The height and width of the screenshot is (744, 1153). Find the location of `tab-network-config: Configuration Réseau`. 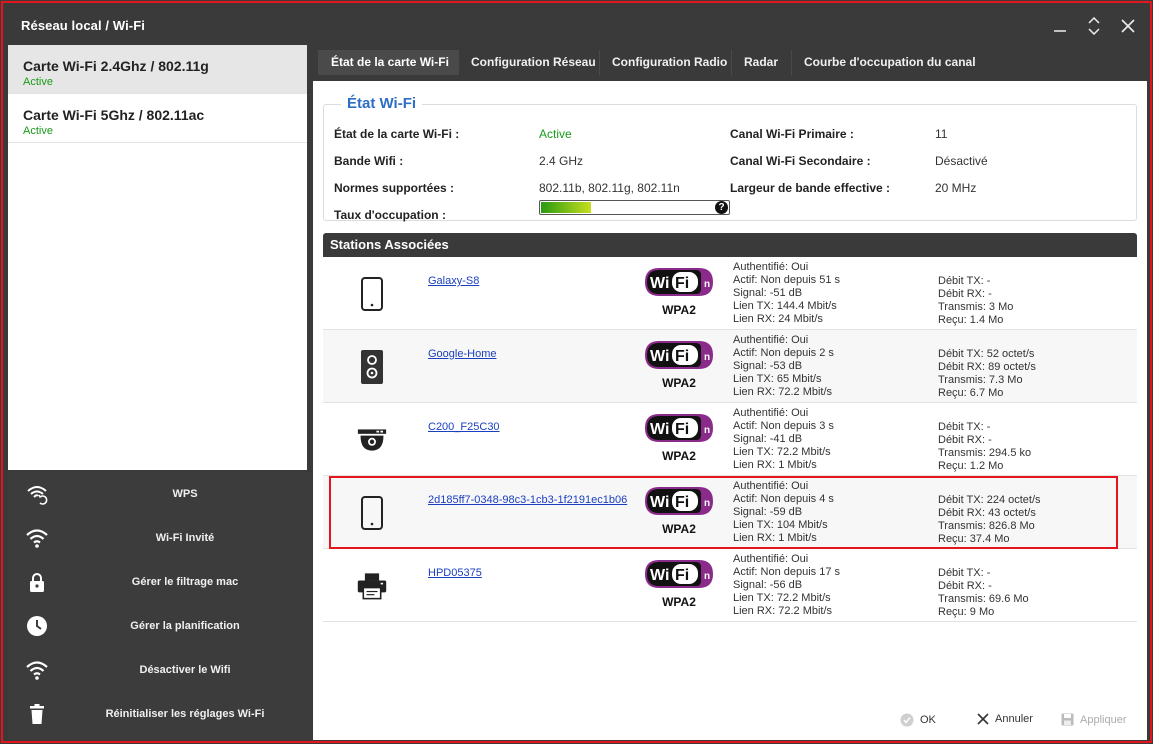

tab-network-config: Configuration Réseau is located at coordinates (533, 62).